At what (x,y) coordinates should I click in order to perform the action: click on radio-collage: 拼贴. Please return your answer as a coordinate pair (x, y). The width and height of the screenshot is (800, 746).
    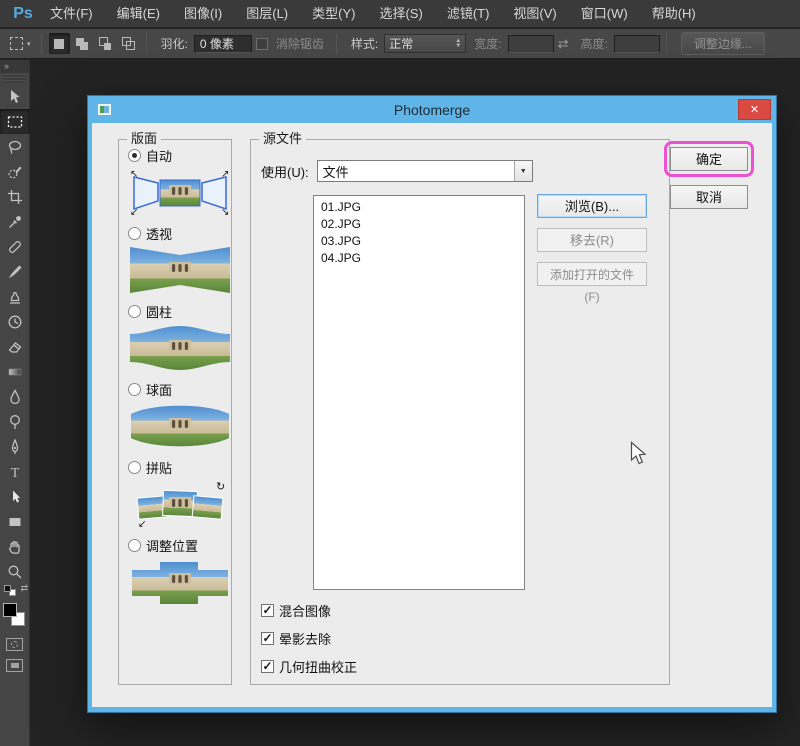
    Looking at the image, I should click on (179, 467).